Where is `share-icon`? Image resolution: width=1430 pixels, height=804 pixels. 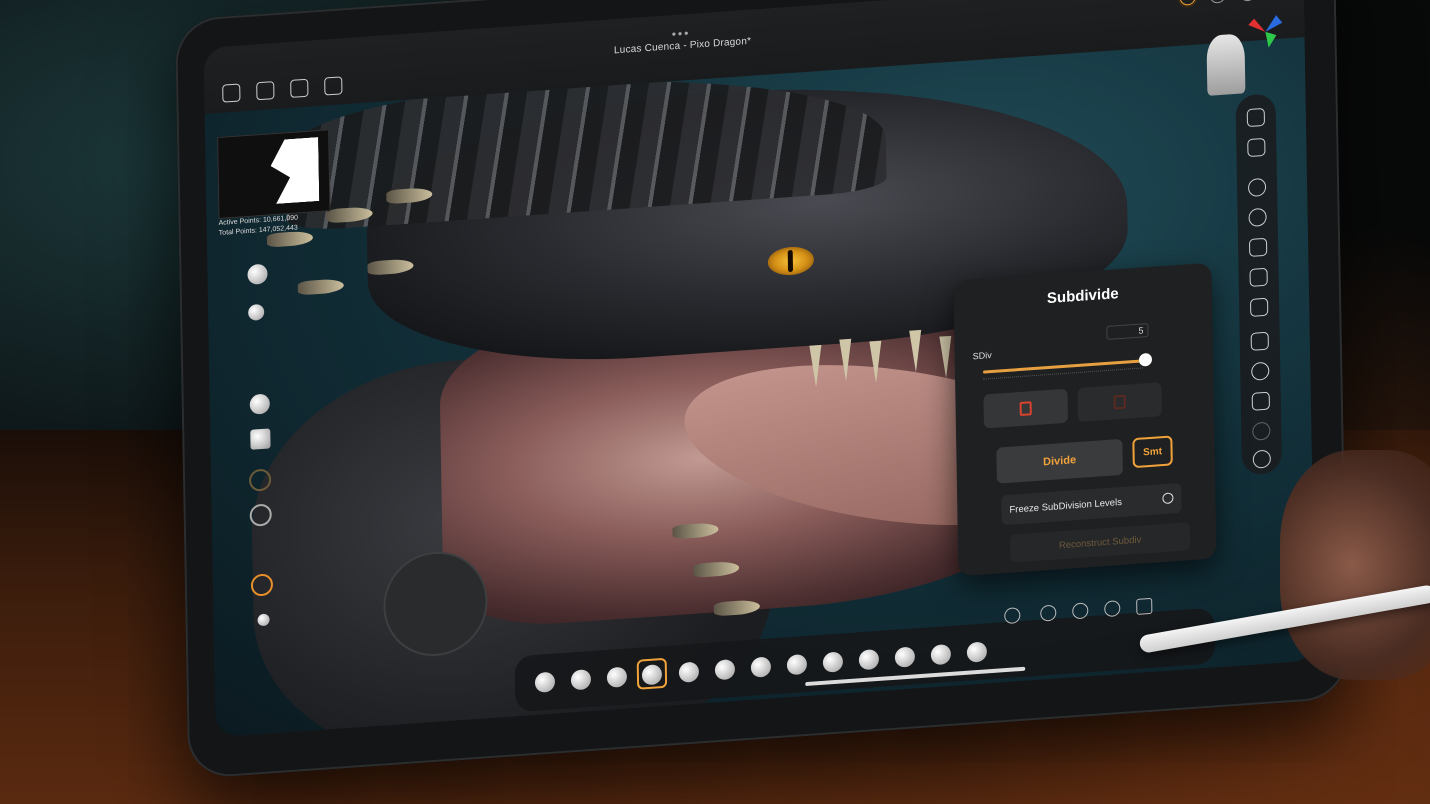
share-icon is located at coordinates (333, 86).